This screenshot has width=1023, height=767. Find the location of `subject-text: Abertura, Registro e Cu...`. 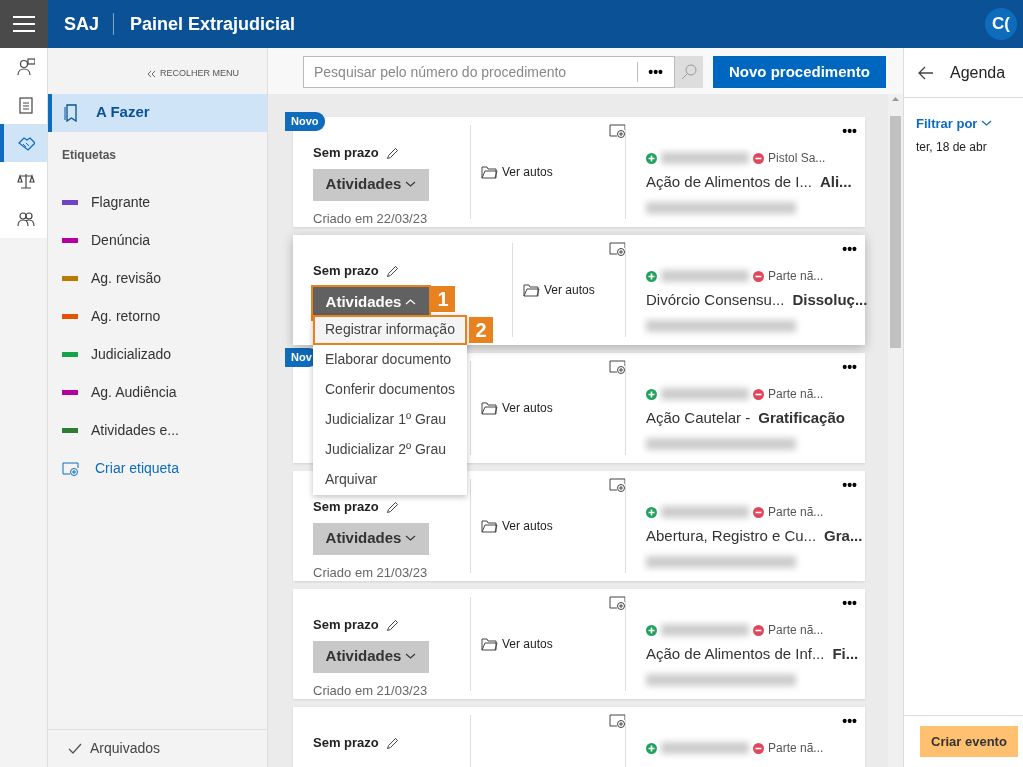

subject-text: Abertura, Registro e Cu... is located at coordinates (731, 536).